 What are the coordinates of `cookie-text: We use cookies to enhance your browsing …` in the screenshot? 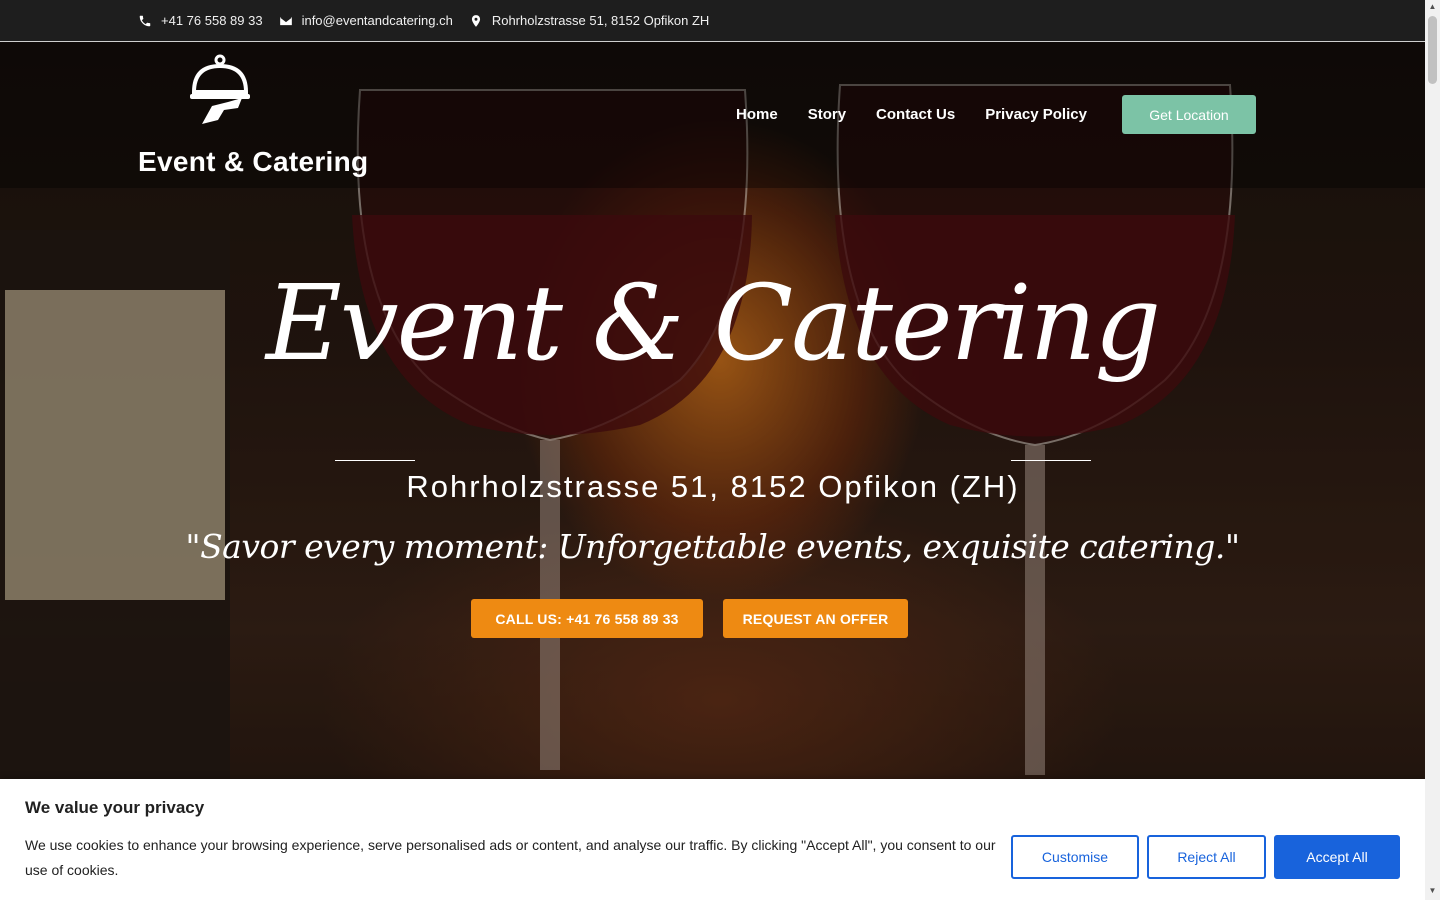 It's located at (510, 857).